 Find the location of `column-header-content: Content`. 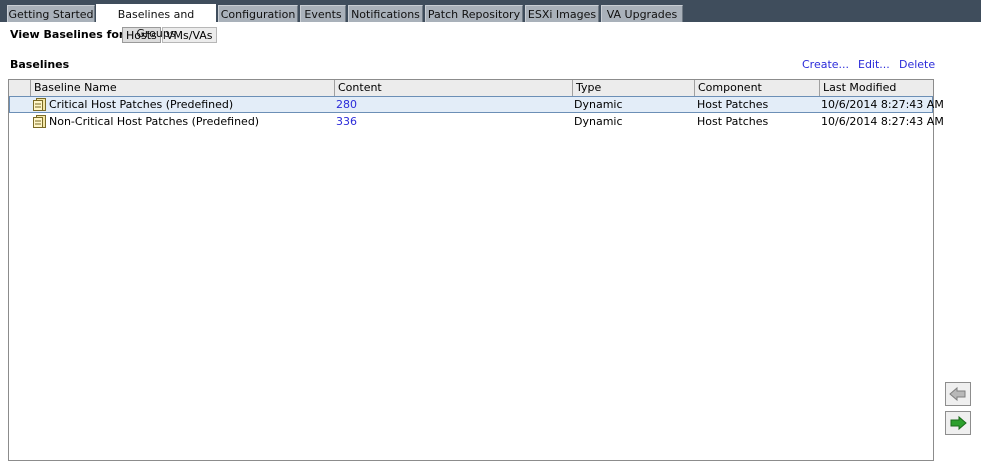

column-header-content: Content is located at coordinates (453, 88).